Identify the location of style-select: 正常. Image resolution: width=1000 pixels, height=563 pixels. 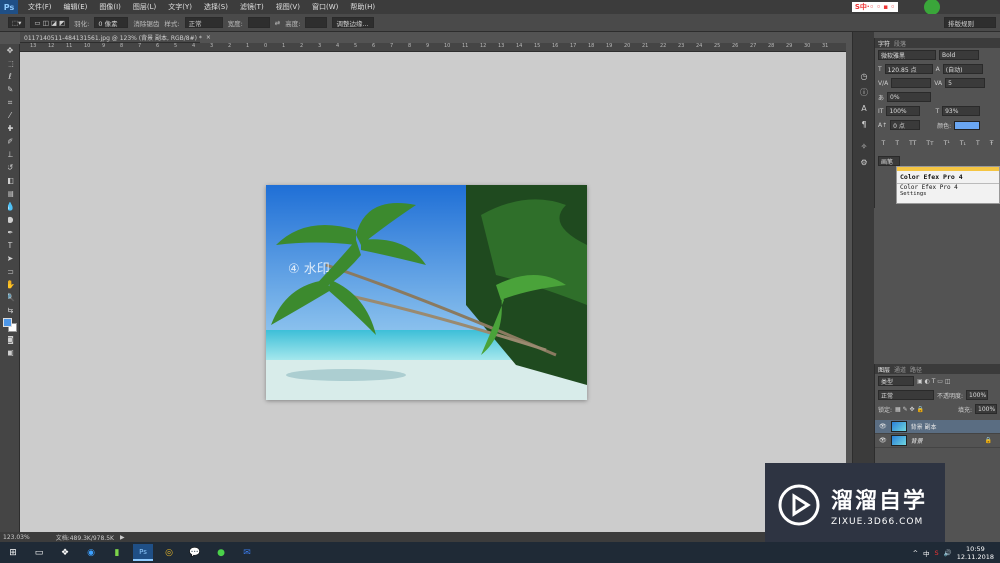
(203, 22).